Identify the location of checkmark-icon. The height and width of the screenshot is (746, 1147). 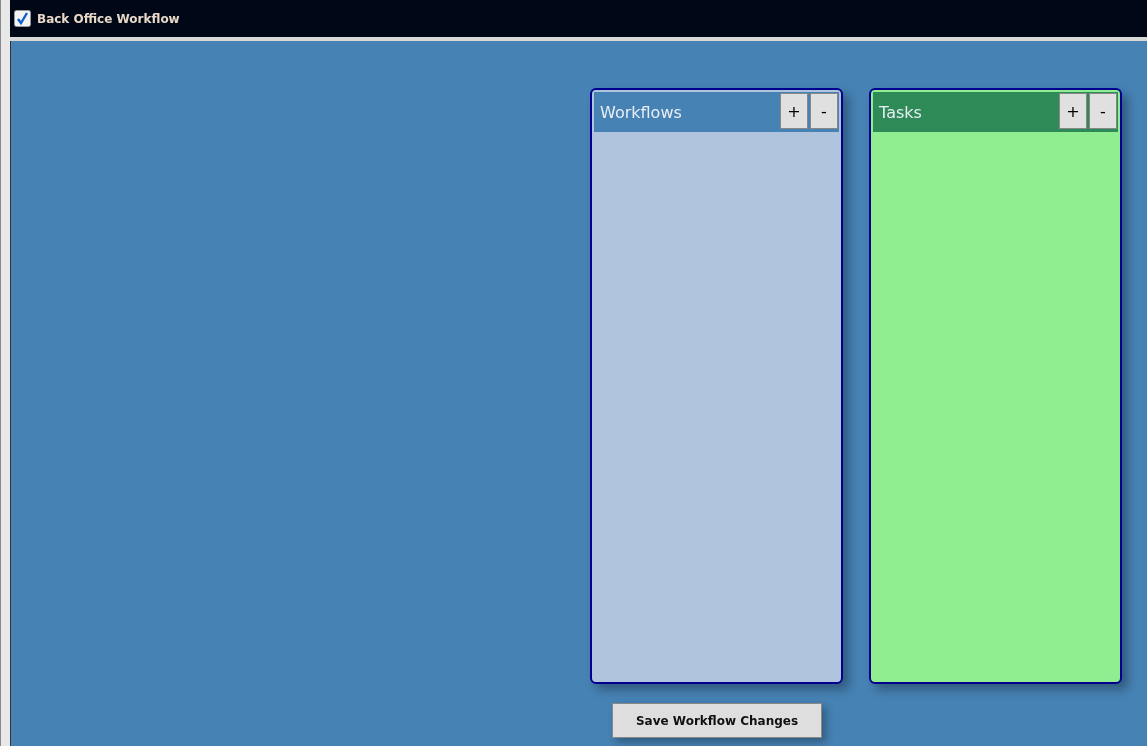
(22, 18).